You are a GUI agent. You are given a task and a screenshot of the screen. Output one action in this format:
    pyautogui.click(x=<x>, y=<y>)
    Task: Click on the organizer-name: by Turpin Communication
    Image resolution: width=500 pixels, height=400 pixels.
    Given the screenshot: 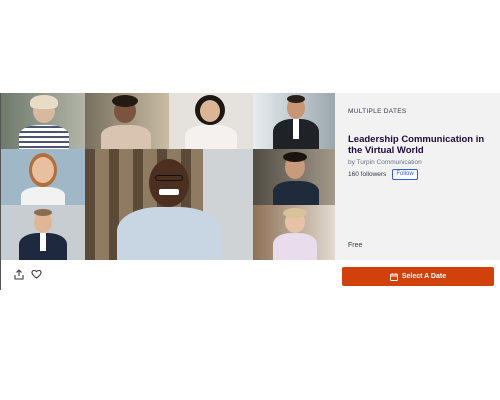 What is the action you would take?
    pyautogui.click(x=417, y=162)
    